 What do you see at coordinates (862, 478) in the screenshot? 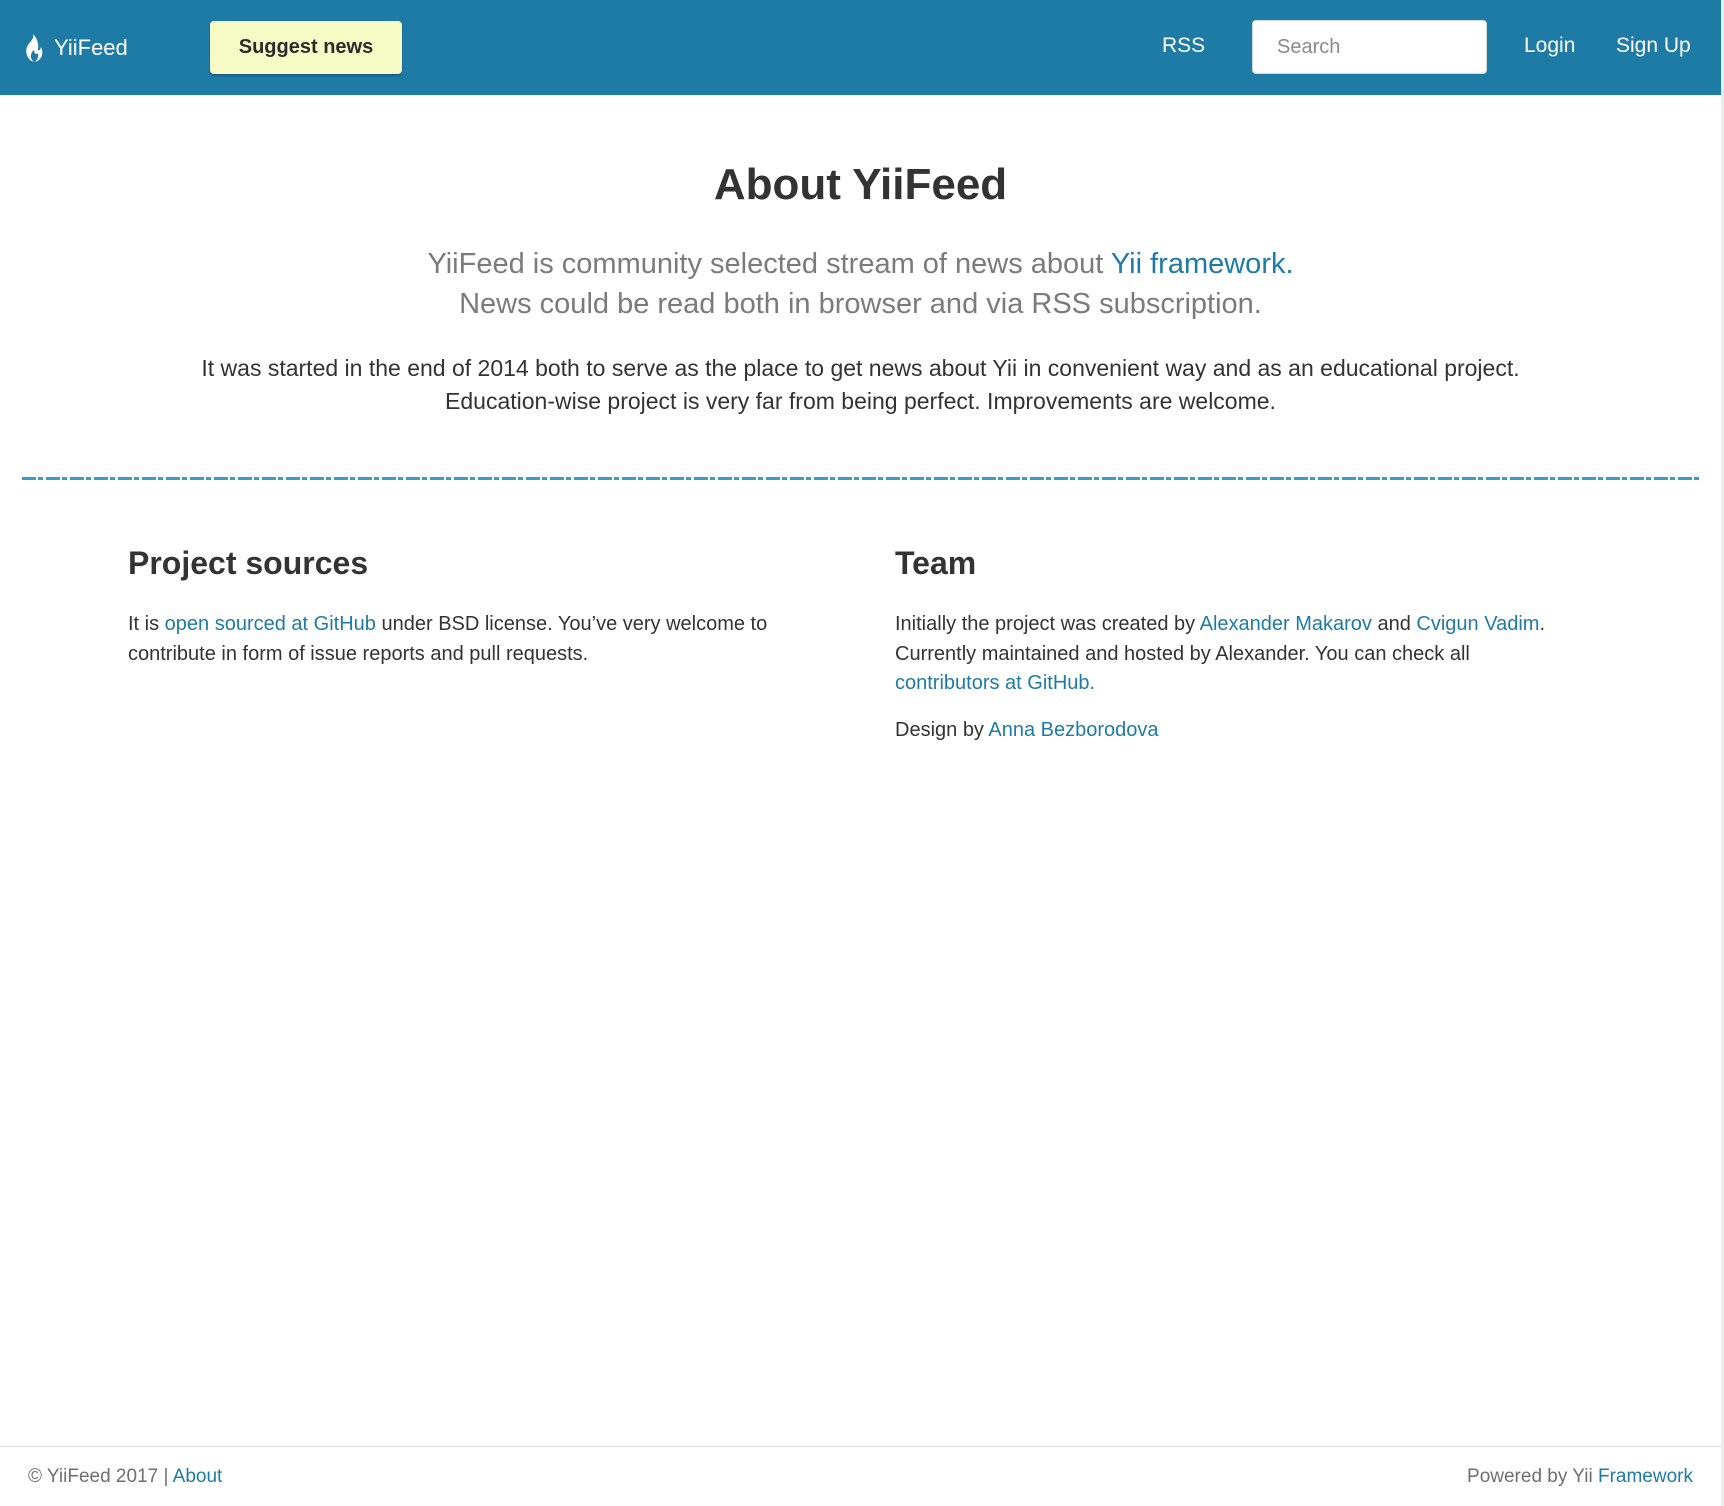
I see `section-divider` at bounding box center [862, 478].